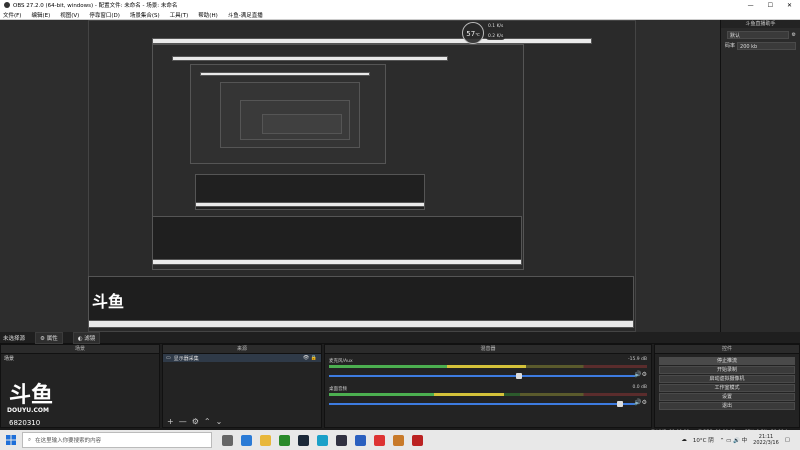 The image size is (800, 450). I want to click on desktop-level-fill, so click(416, 394).